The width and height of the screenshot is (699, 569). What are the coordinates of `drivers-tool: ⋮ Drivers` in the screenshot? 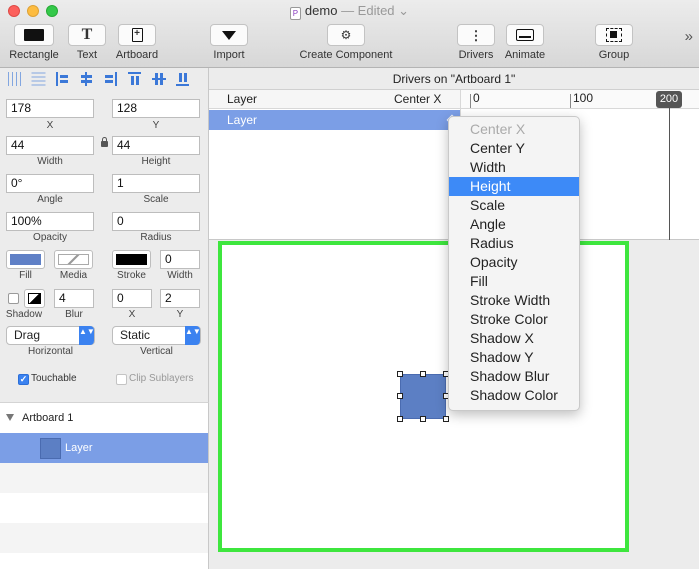 It's located at (476, 42).